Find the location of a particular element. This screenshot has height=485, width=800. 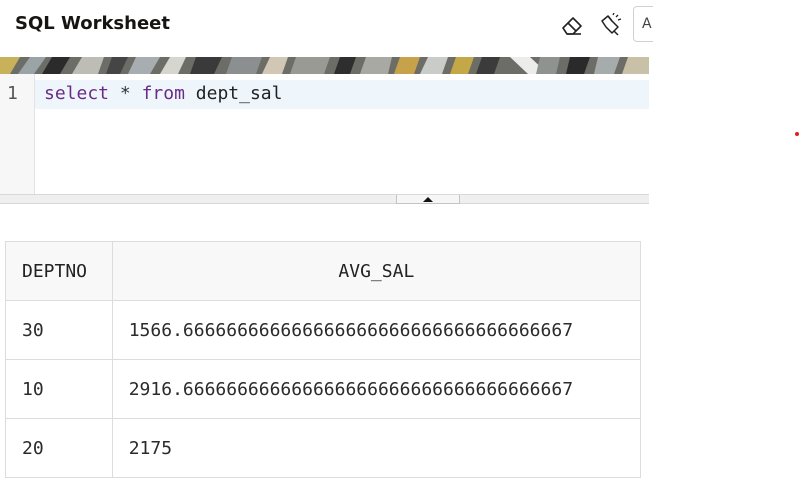

line-number-gutter: 1 is located at coordinates (17, 134).